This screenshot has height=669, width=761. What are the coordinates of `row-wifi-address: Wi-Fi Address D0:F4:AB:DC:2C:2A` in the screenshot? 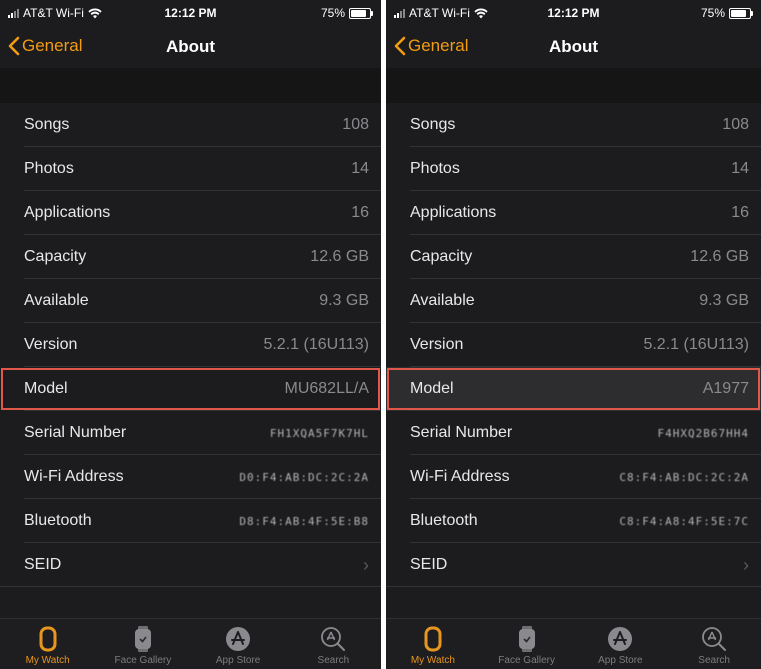 It's located at (190, 477).